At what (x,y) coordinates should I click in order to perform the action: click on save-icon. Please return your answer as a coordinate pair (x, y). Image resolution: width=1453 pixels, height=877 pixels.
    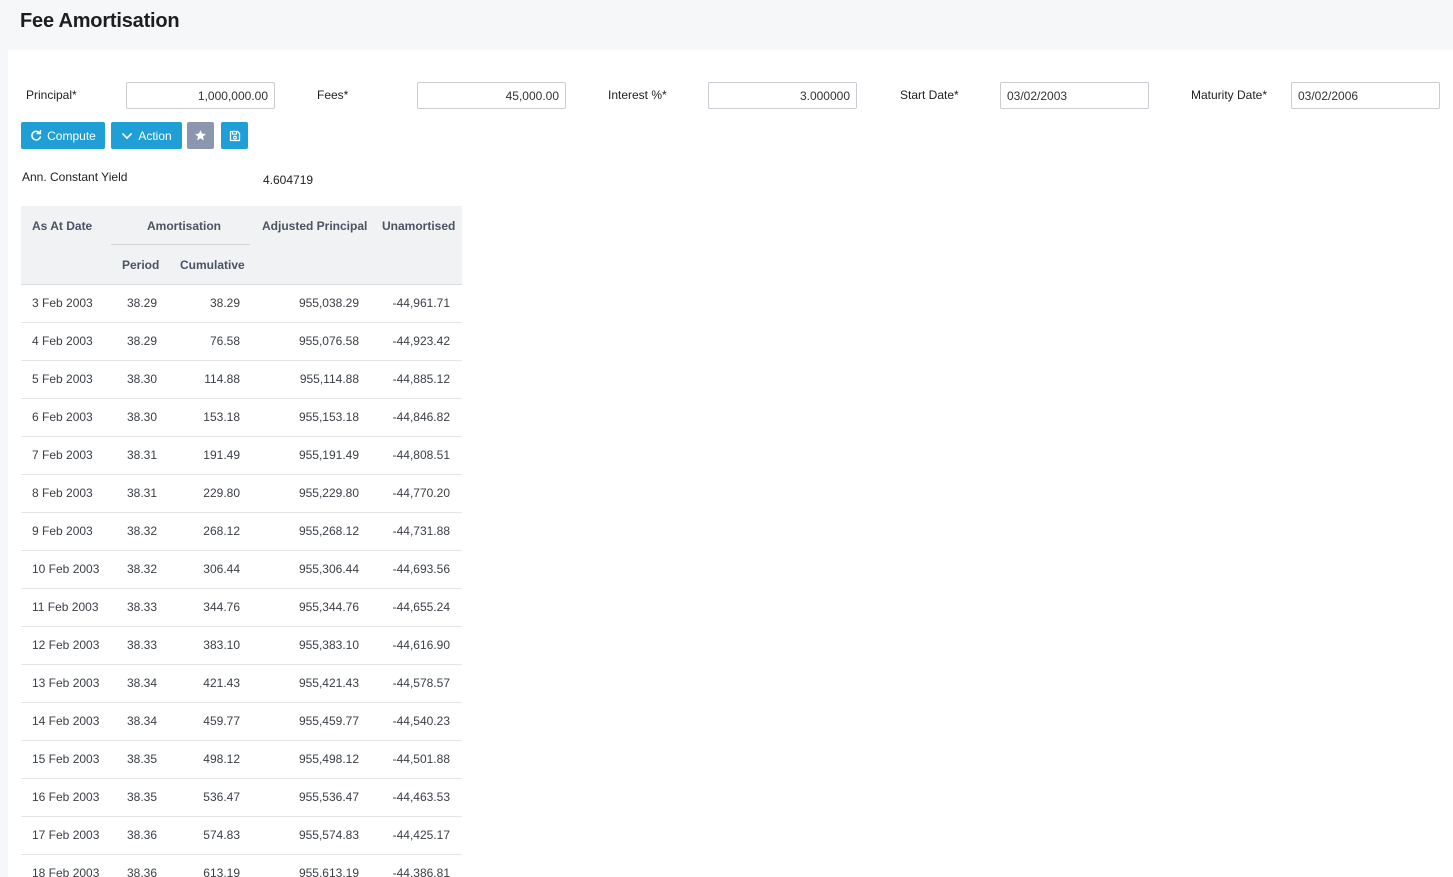
    Looking at the image, I should click on (234, 135).